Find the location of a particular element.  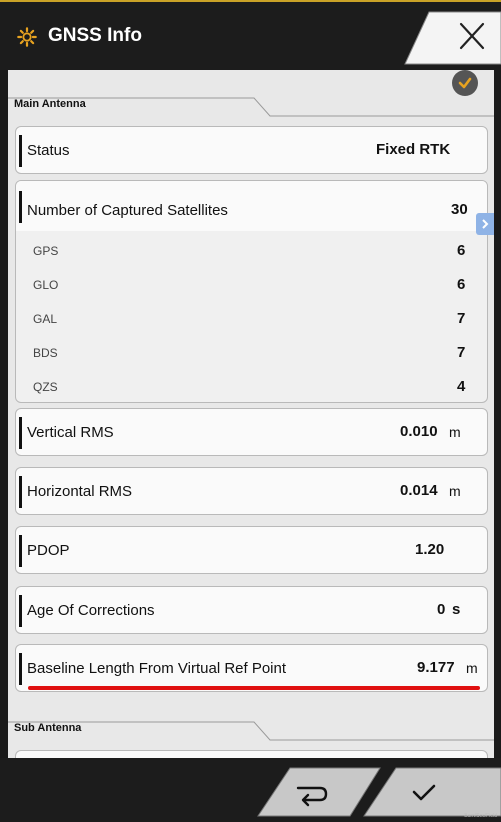

age-of-corrections-label: Age Of Corrections is located at coordinates (91, 610).